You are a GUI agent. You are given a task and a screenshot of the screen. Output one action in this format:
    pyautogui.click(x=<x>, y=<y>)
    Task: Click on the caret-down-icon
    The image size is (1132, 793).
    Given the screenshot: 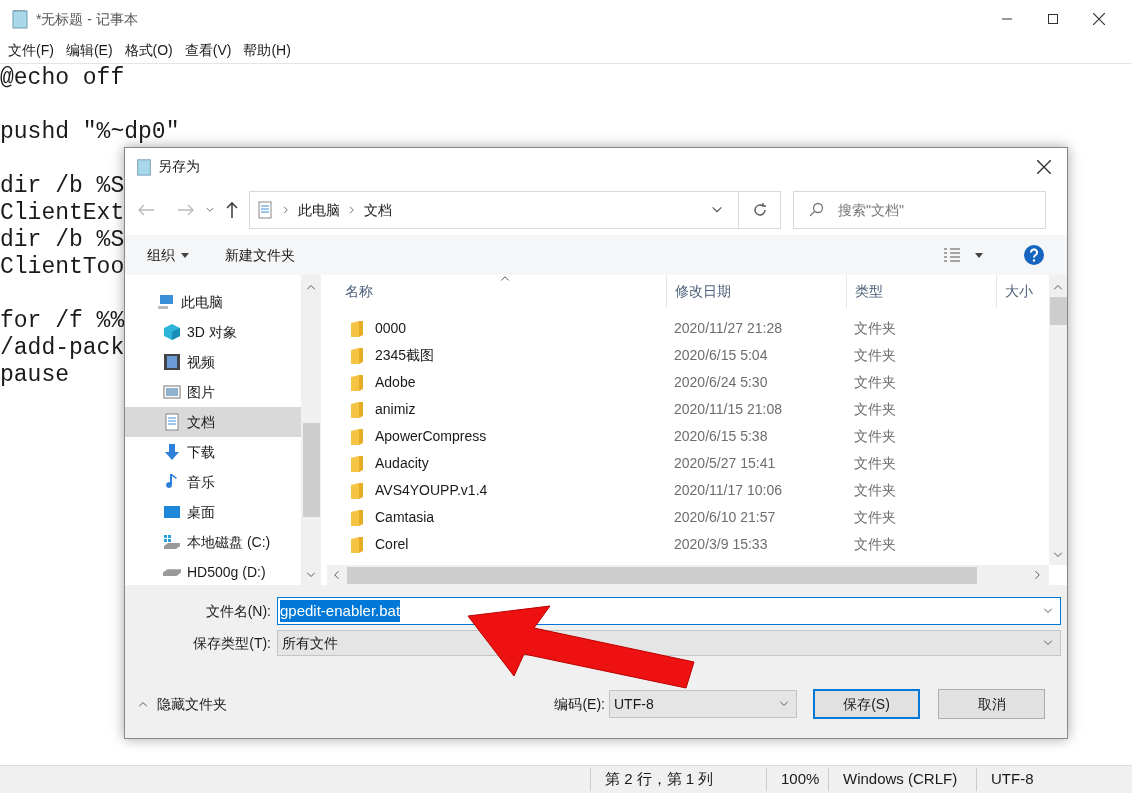 What is the action you would take?
    pyautogui.click(x=185, y=255)
    